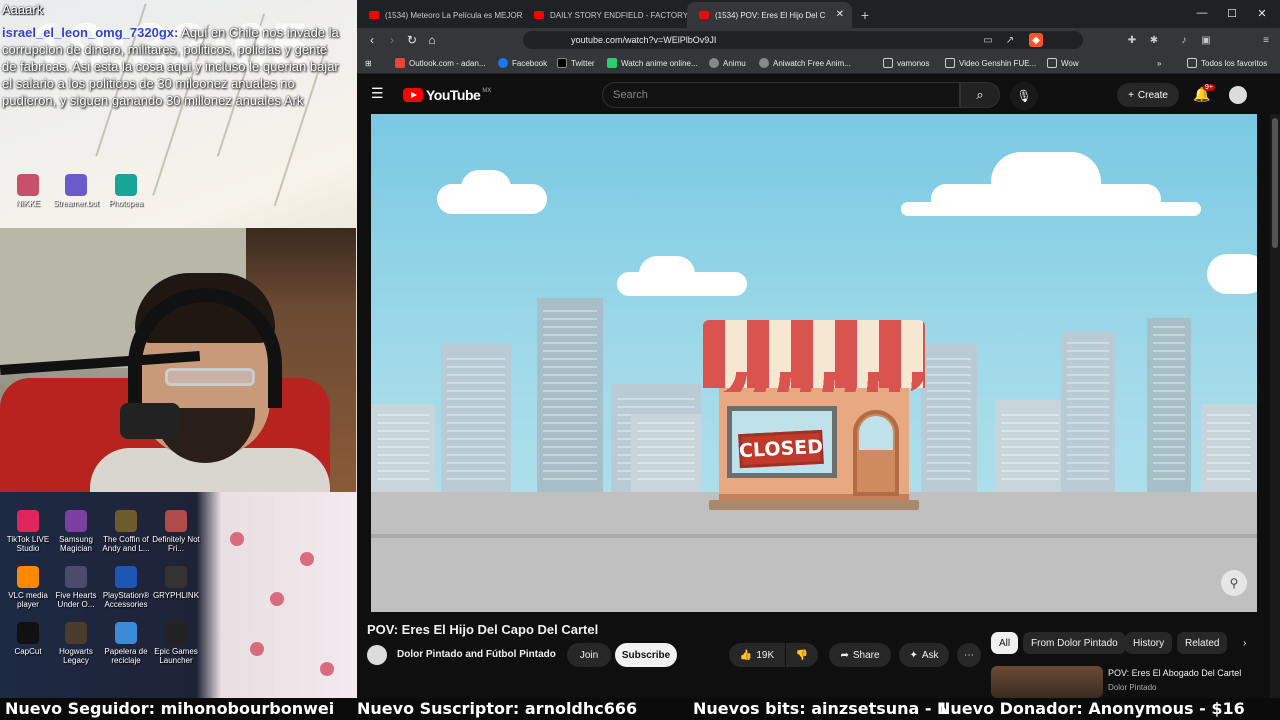  I want to click on desktop-icon-photopea: Photopea, so click(126, 191).